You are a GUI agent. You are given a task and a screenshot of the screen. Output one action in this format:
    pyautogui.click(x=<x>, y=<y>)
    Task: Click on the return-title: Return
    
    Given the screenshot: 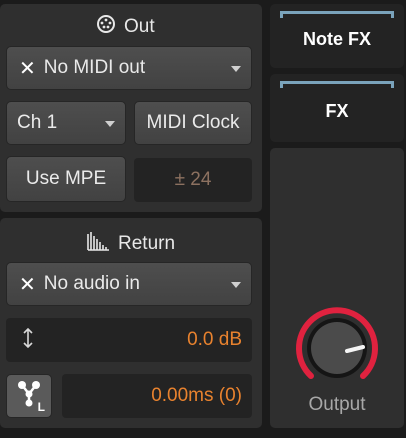 What is the action you would take?
    pyautogui.click(x=147, y=243)
    